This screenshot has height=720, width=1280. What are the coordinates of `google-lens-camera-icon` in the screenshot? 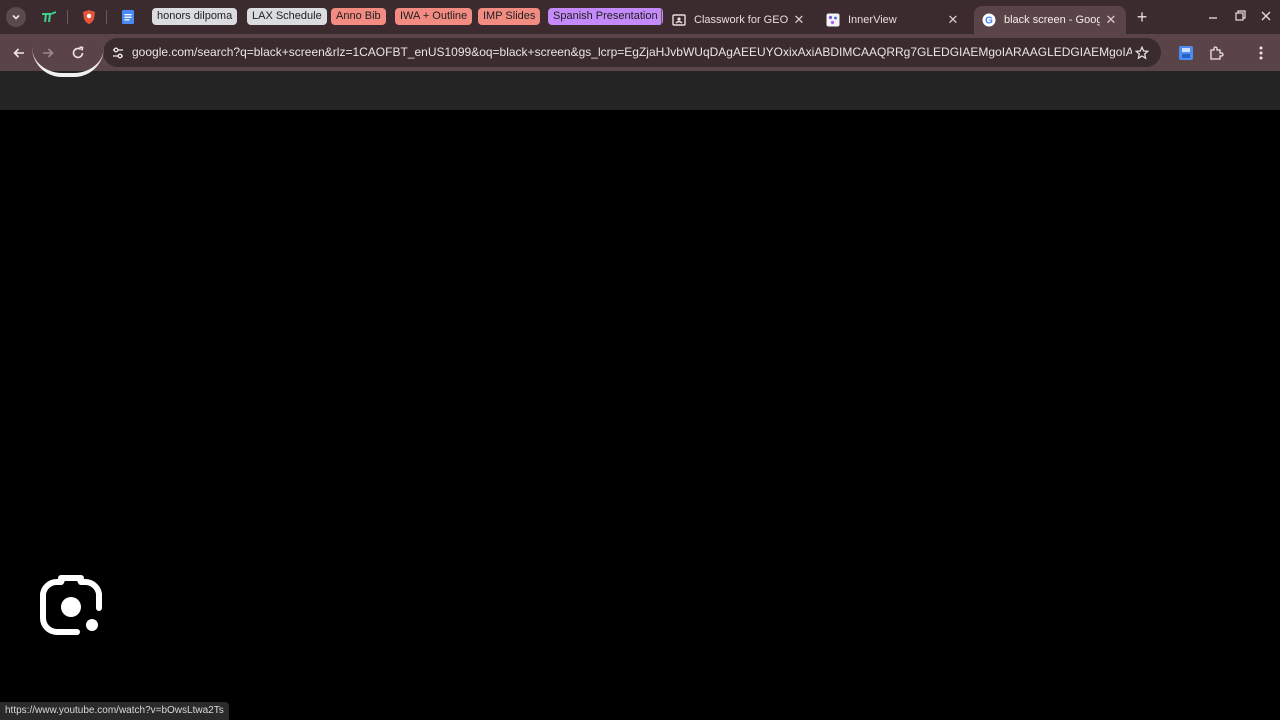 It's located at (71, 605).